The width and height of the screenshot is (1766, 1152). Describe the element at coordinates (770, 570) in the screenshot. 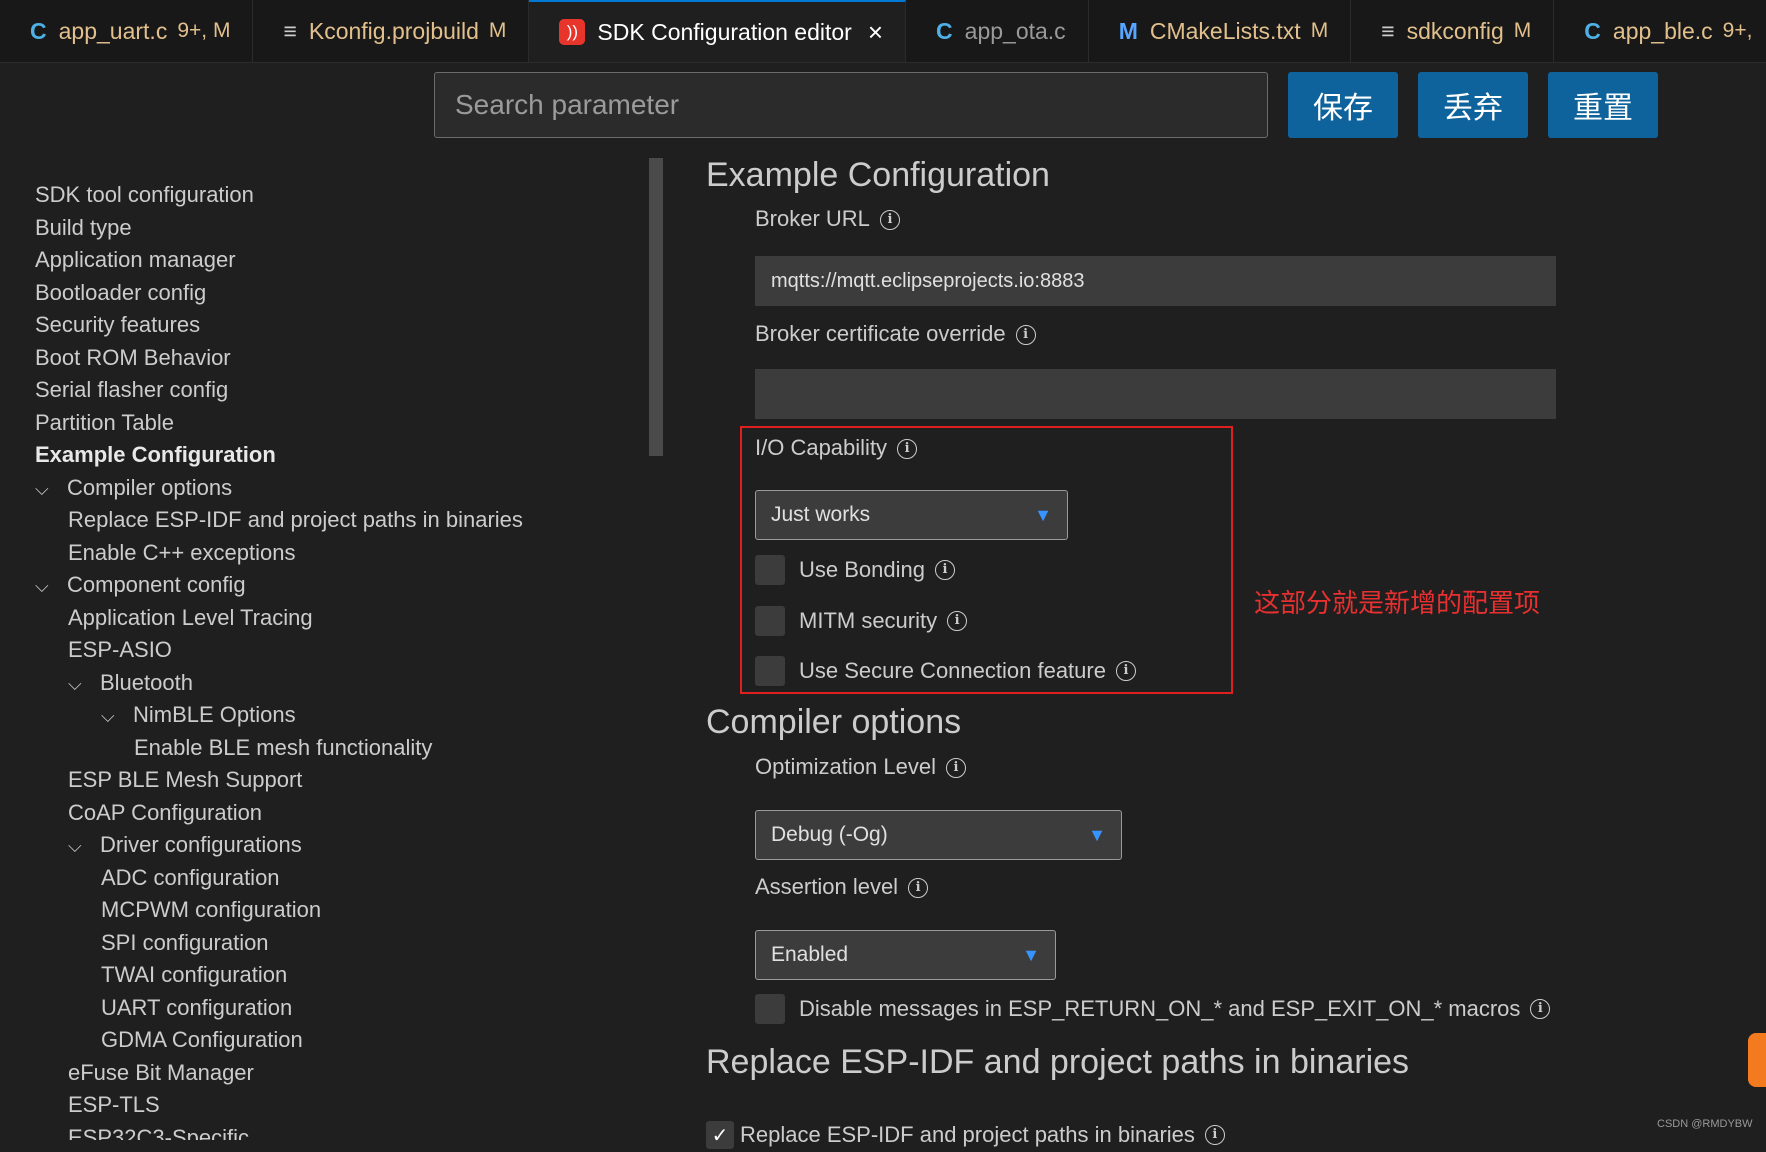

I see `use-bonding-checkbox` at that location.